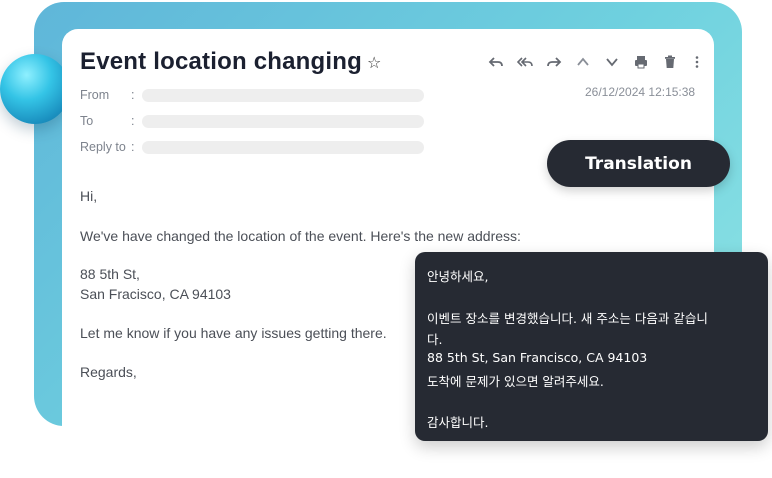 This screenshot has height=478, width=772. I want to click on trash-icon, so click(670, 62).